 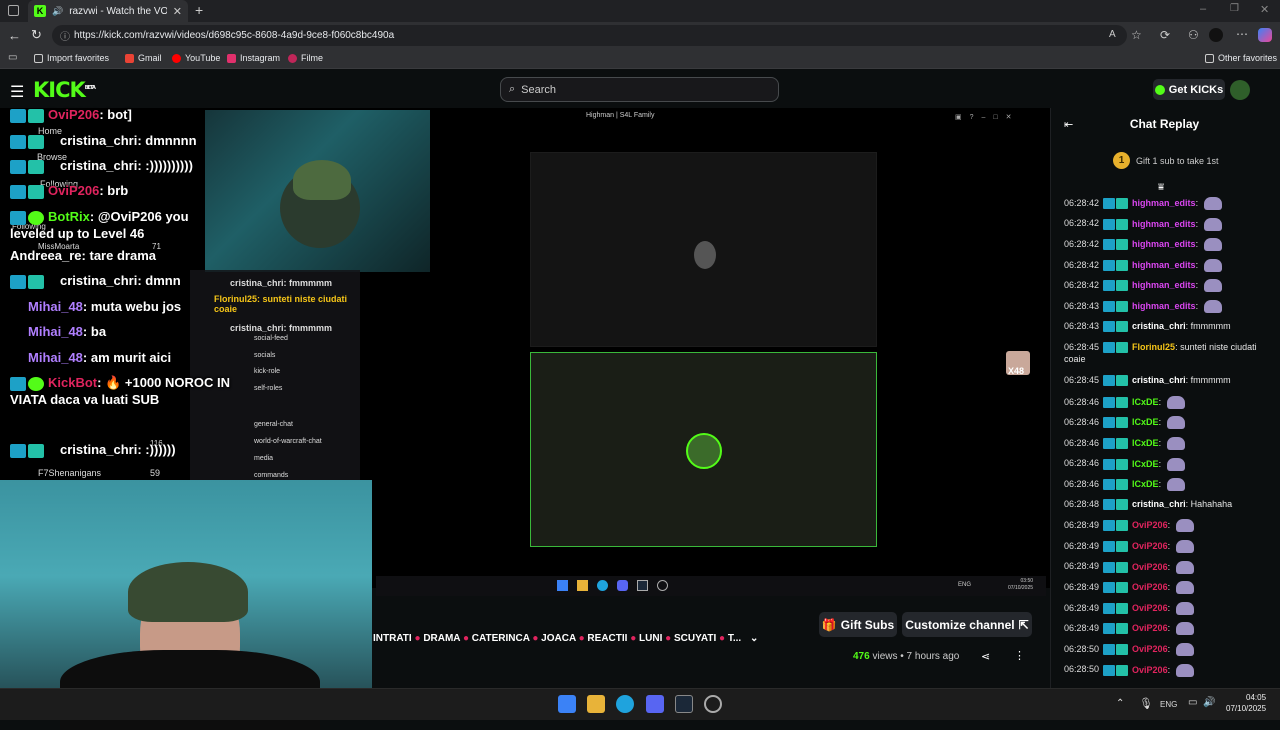 What do you see at coordinates (143, 58) in the screenshot?
I see `favorite-gmail: Gmail` at bounding box center [143, 58].